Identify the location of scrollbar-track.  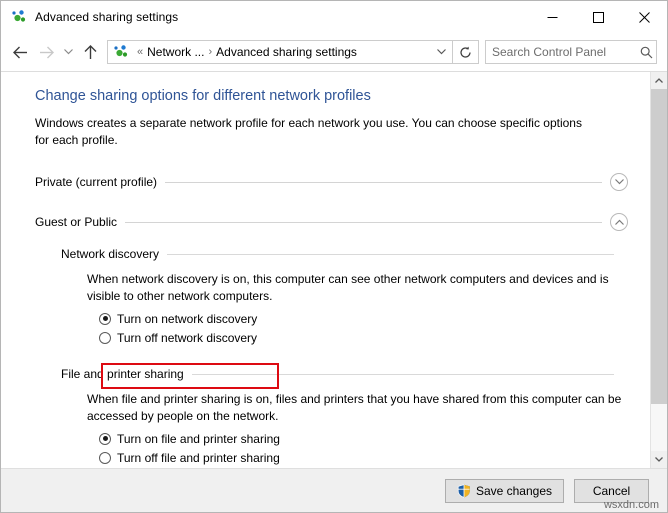
(659, 270).